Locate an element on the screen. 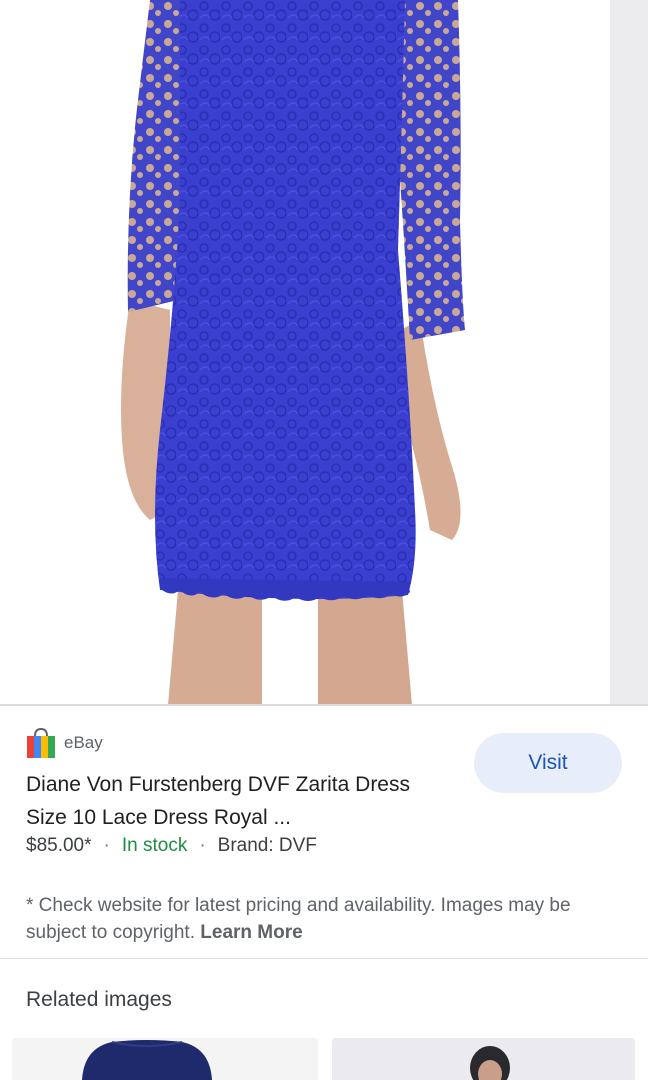 The height and width of the screenshot is (1080, 648). source-name: eBay is located at coordinates (83, 742).